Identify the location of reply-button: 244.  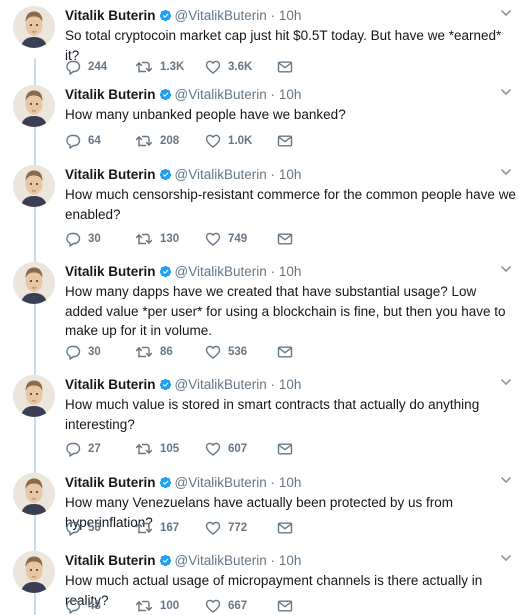
(86, 67).